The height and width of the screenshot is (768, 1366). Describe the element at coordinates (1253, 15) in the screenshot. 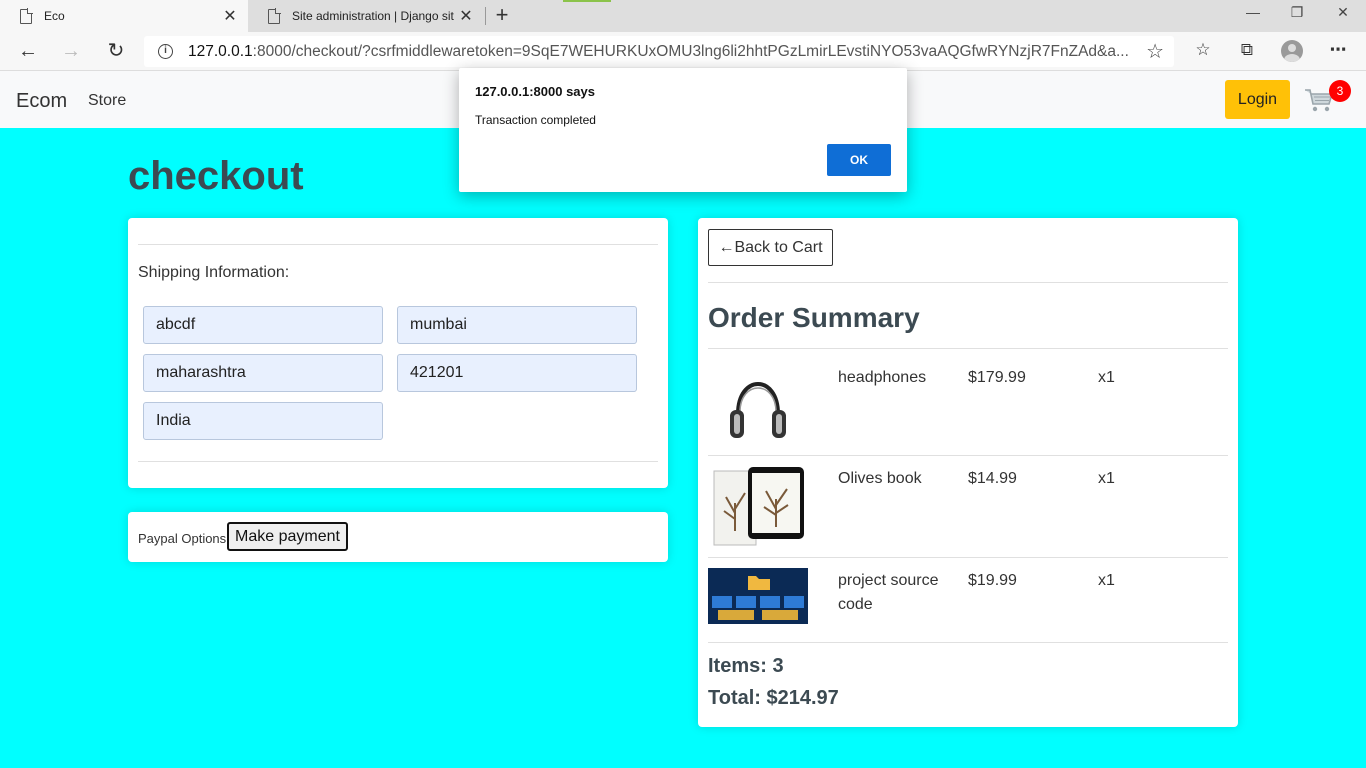

I see `minimize-icon: —` at that location.